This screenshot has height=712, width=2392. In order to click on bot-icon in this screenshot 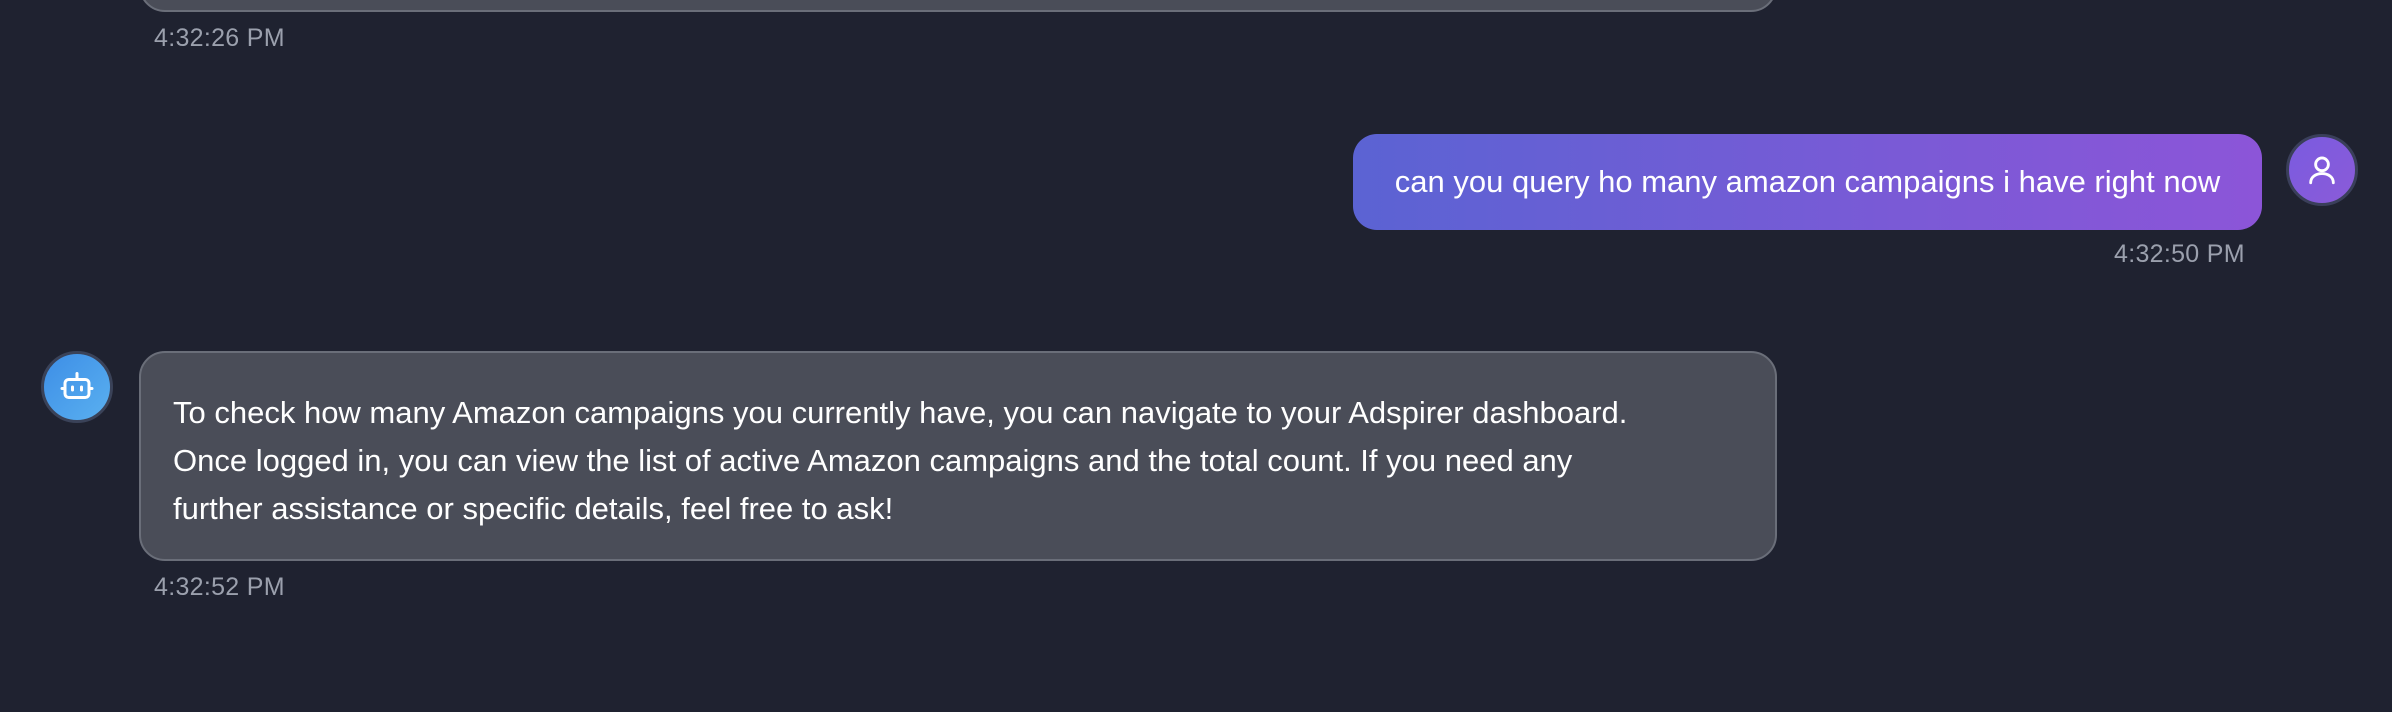, I will do `click(77, 385)`.